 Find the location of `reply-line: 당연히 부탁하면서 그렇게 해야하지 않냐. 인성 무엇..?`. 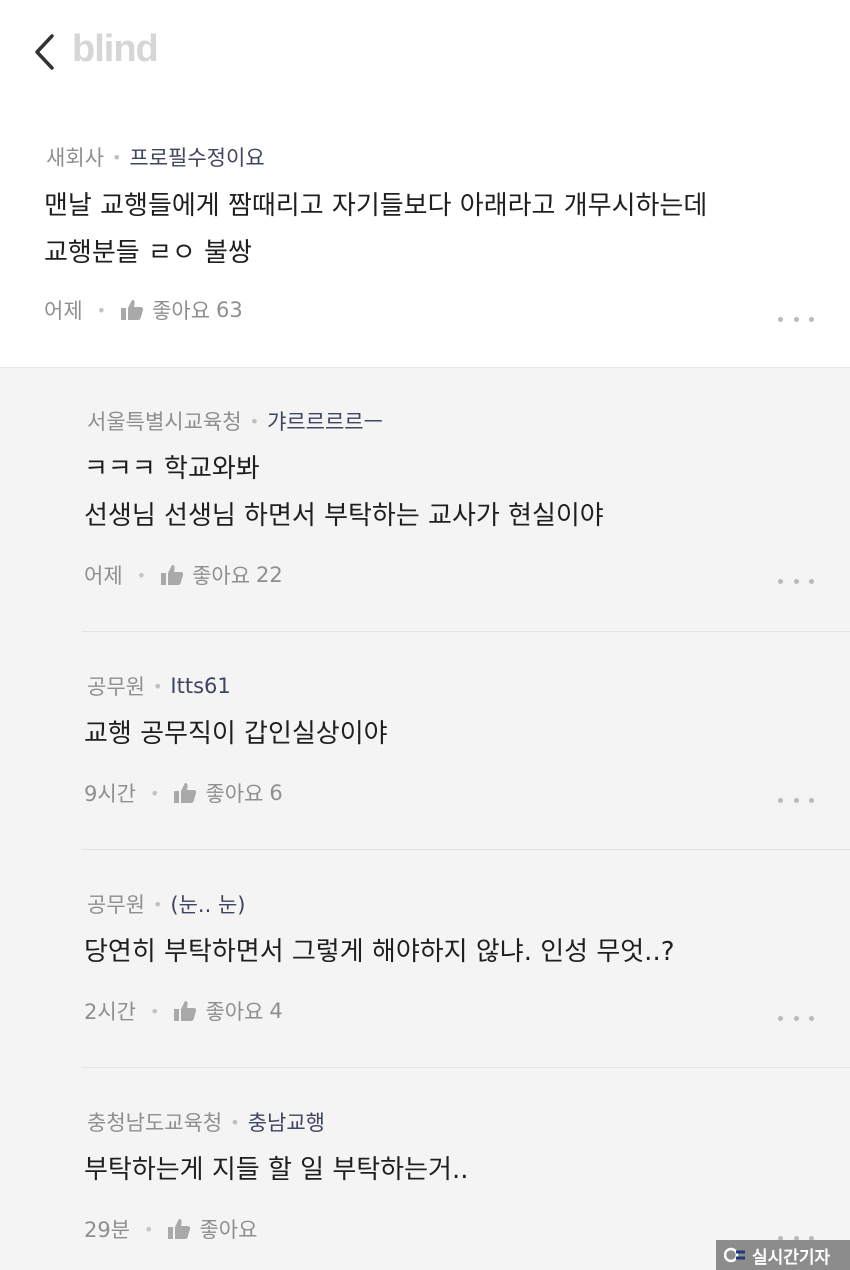

reply-line: 당연히 부탁하면서 그렇게 해야하지 않냐. 인성 무엇..? is located at coordinates (379, 952).